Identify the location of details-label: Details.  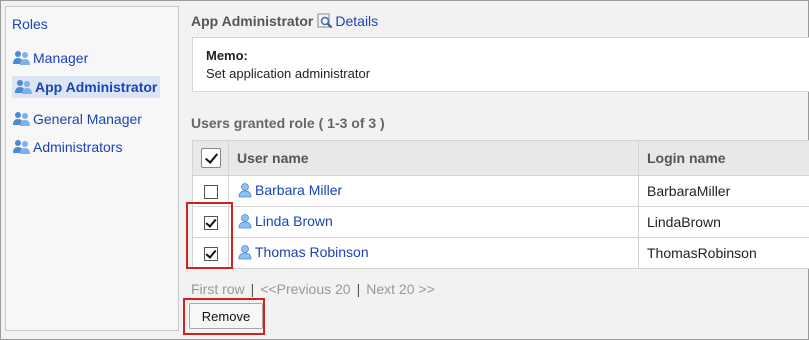
(357, 21).